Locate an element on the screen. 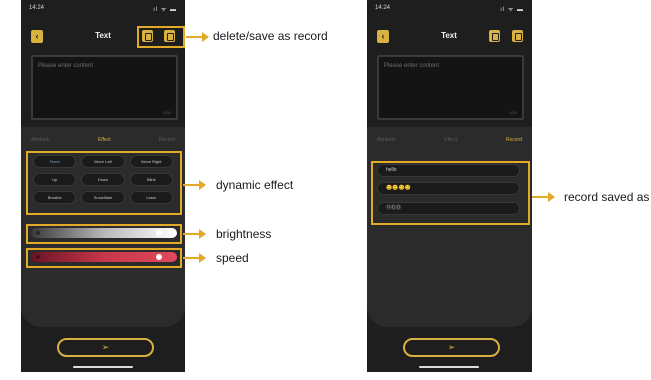 This screenshot has width=651, height=380. settings-panel: Attribute Effect Record hello 😊😊😊😊 ⑪⑫⑬ is located at coordinates (449, 227).